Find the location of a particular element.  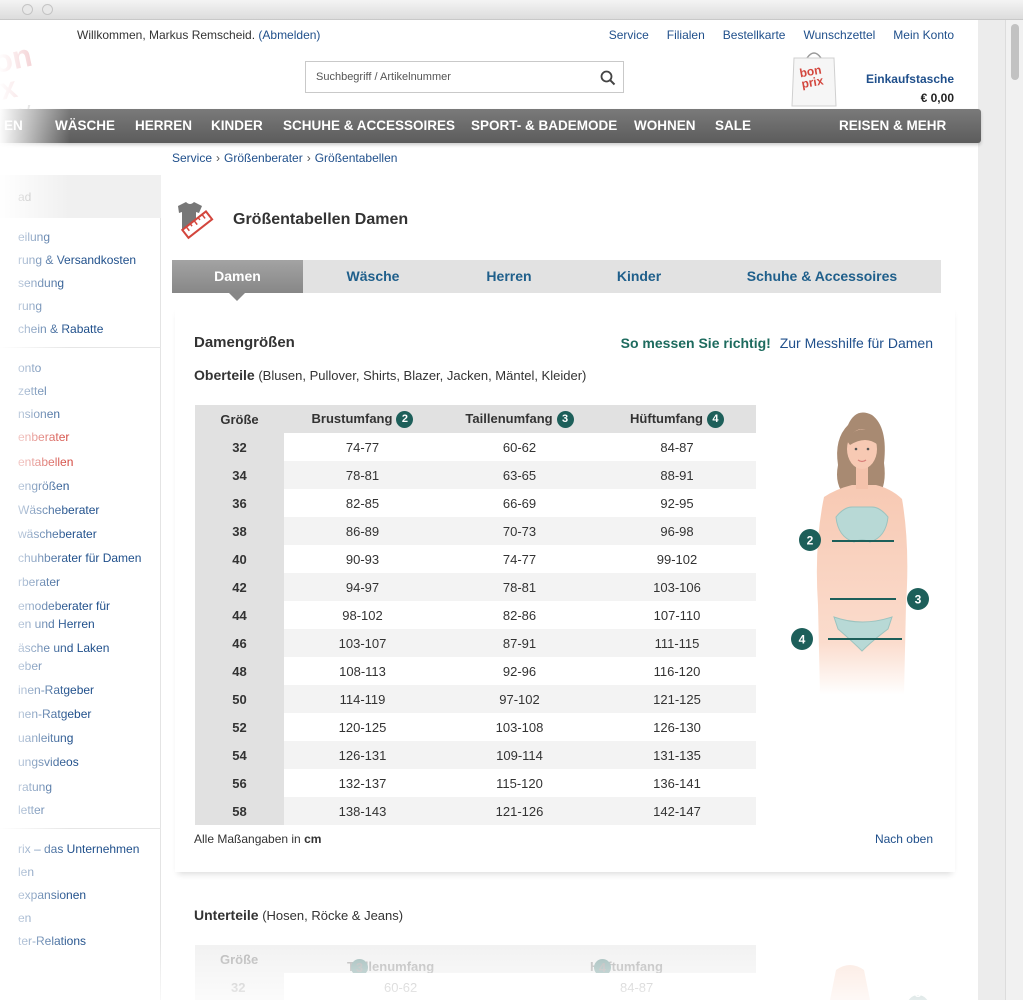

sidebar-item: eilung is located at coordinates (34, 237).